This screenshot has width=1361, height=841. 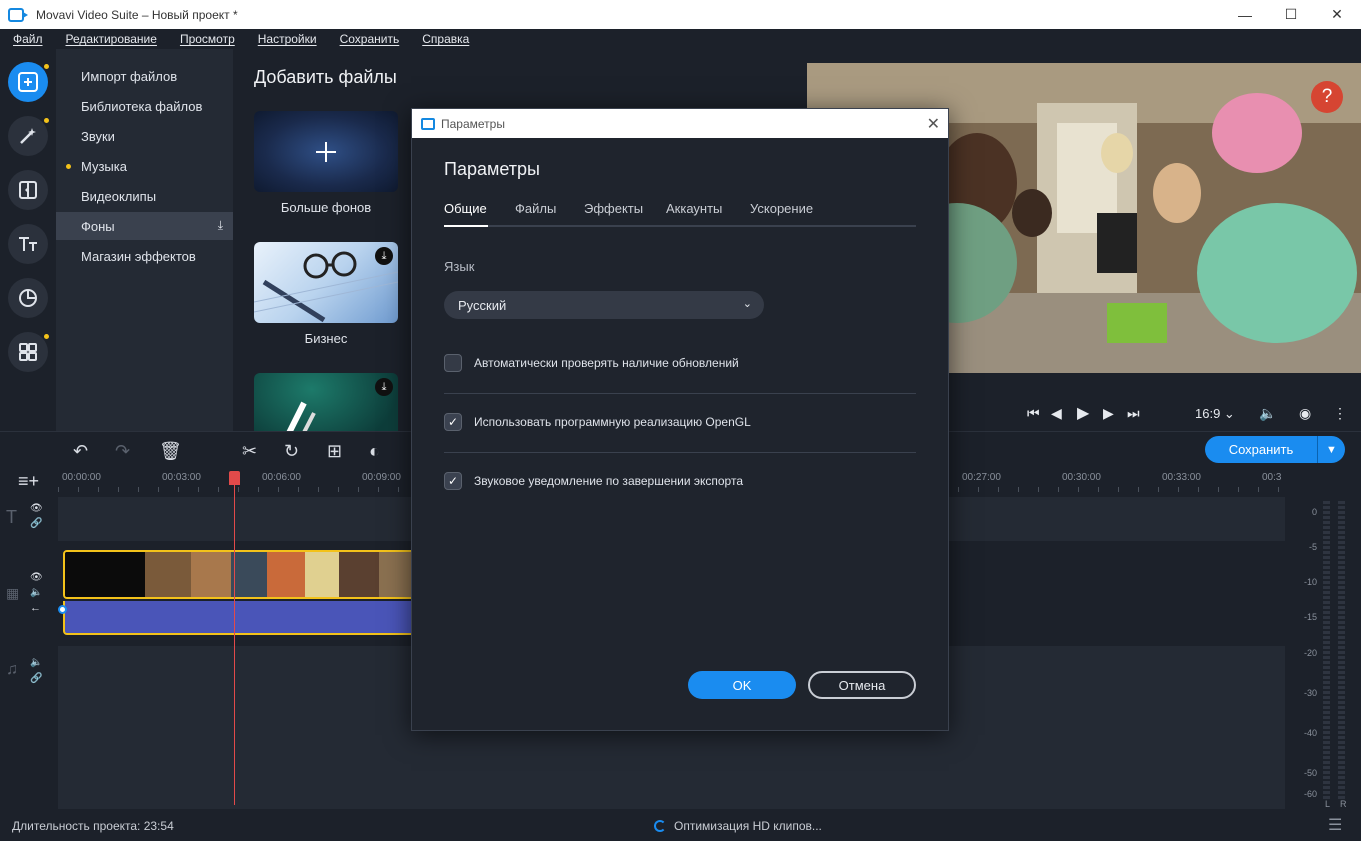 What do you see at coordinates (680, 123) in the screenshot?
I see `dialog-title-bar: Параметры ✕` at bounding box center [680, 123].